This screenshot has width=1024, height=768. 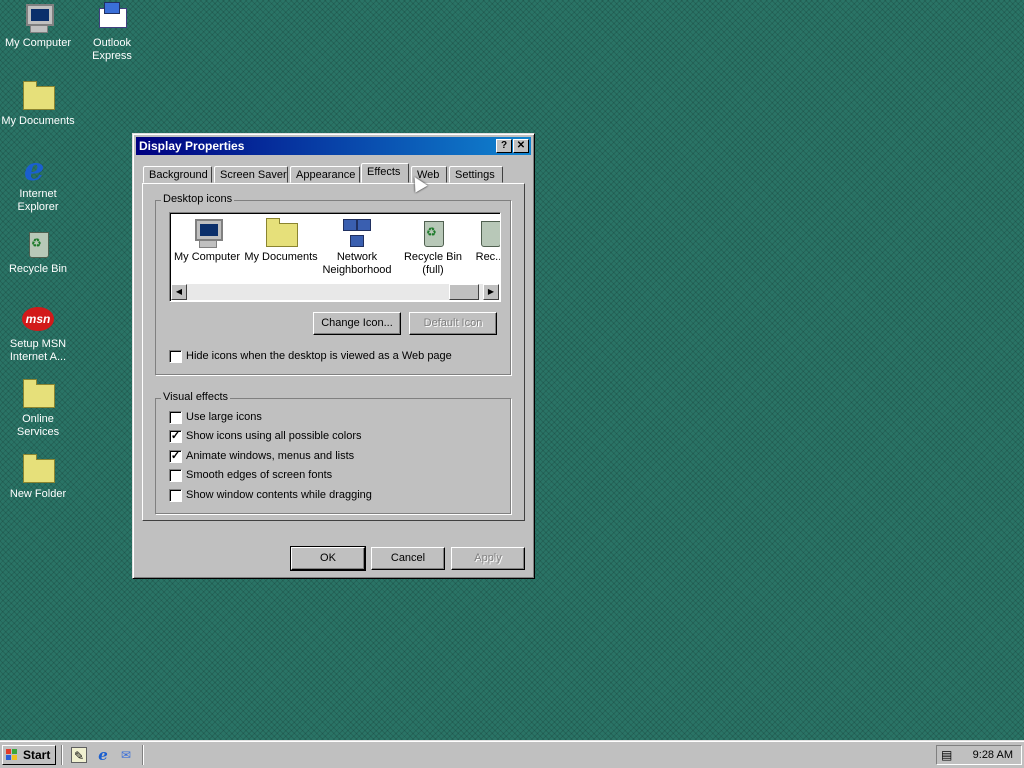 I want to click on animate-windows-checkbox: ✓, so click(x=175, y=456).